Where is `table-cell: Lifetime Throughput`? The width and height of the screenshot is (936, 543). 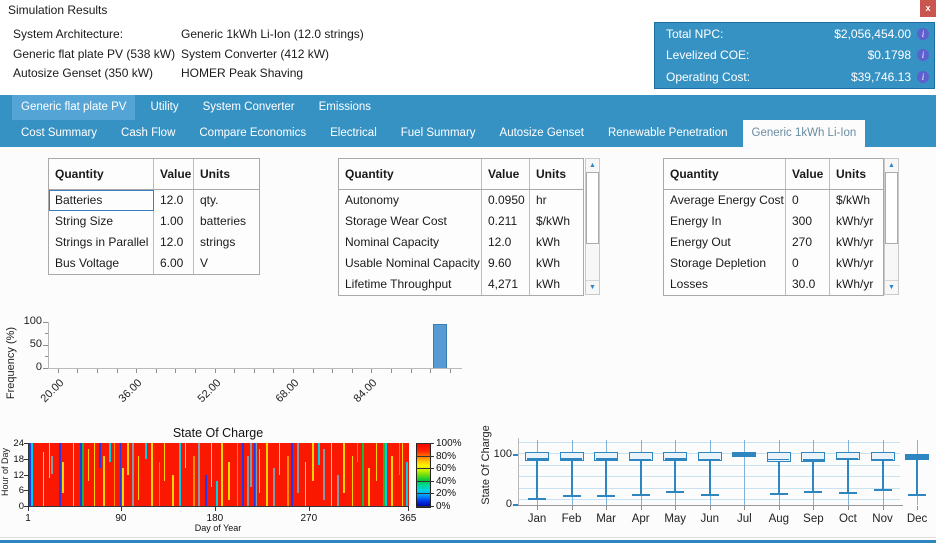
table-cell: Lifetime Throughput is located at coordinates (410, 284).